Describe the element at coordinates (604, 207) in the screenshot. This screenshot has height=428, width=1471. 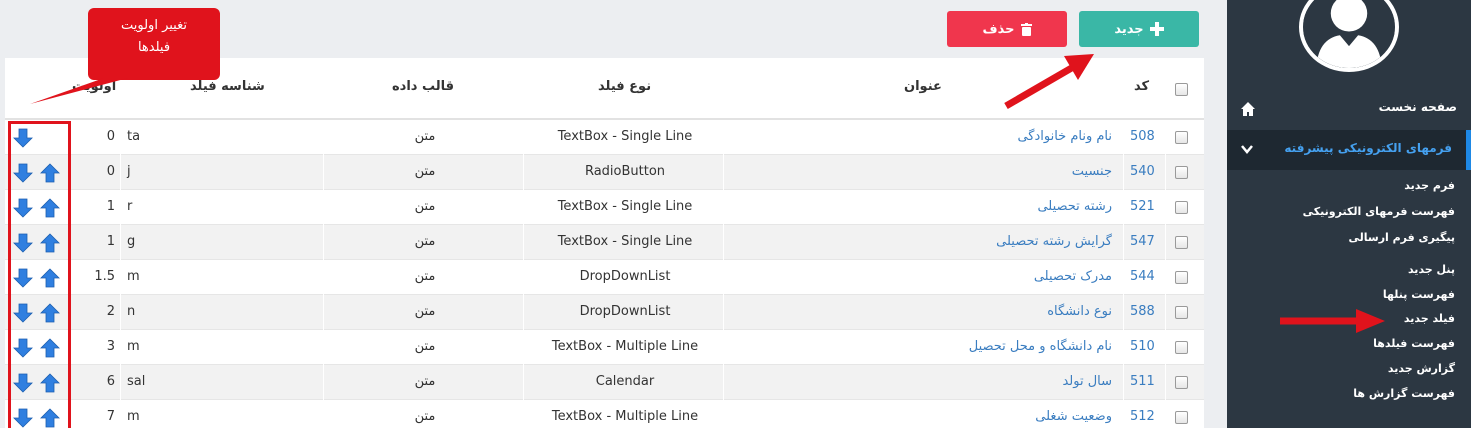
I see `table-row: 521 رشته تحصیلی TextBox - Single Line متن r 1` at that location.